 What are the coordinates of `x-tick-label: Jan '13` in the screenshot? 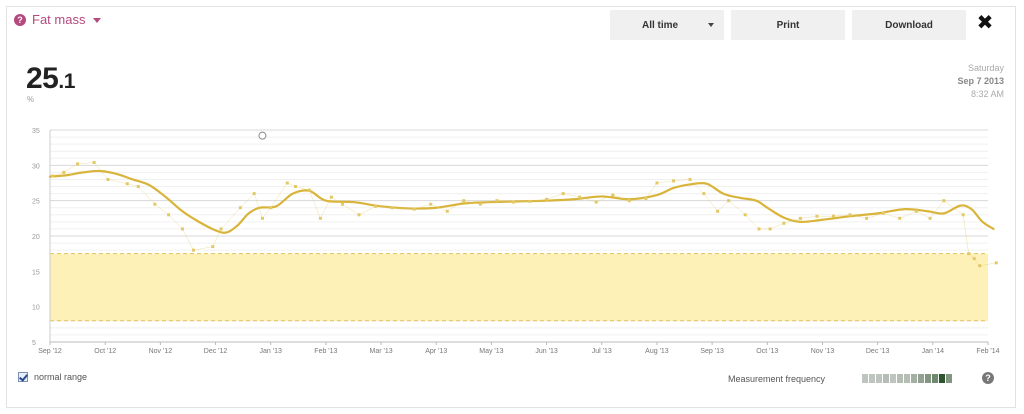 It's located at (271, 351).